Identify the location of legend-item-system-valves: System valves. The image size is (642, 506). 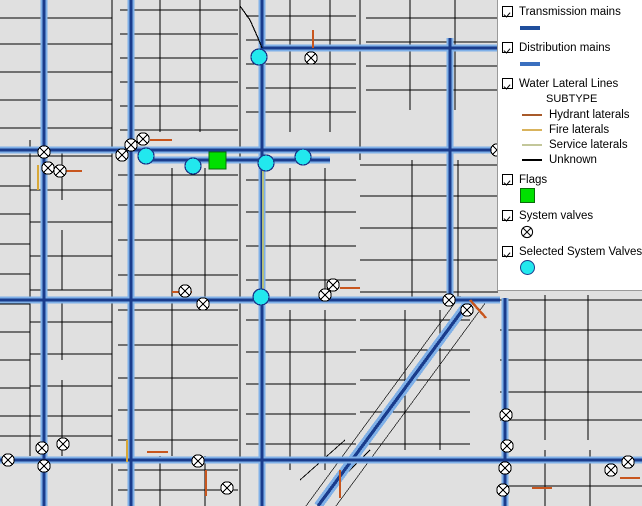
(570, 215).